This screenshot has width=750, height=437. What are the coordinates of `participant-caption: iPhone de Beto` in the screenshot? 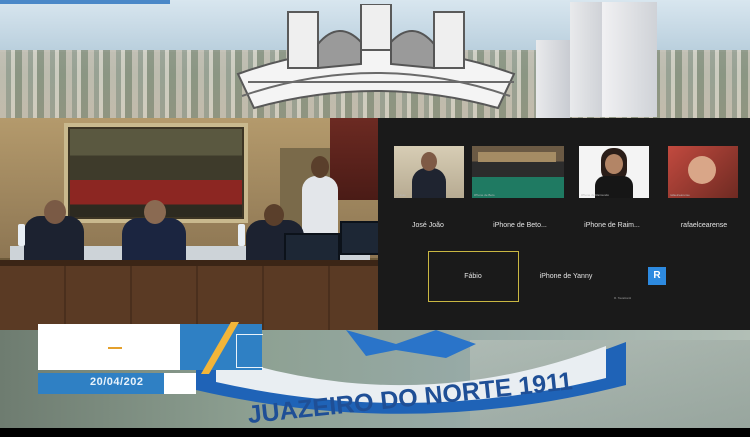 It's located at (484, 195).